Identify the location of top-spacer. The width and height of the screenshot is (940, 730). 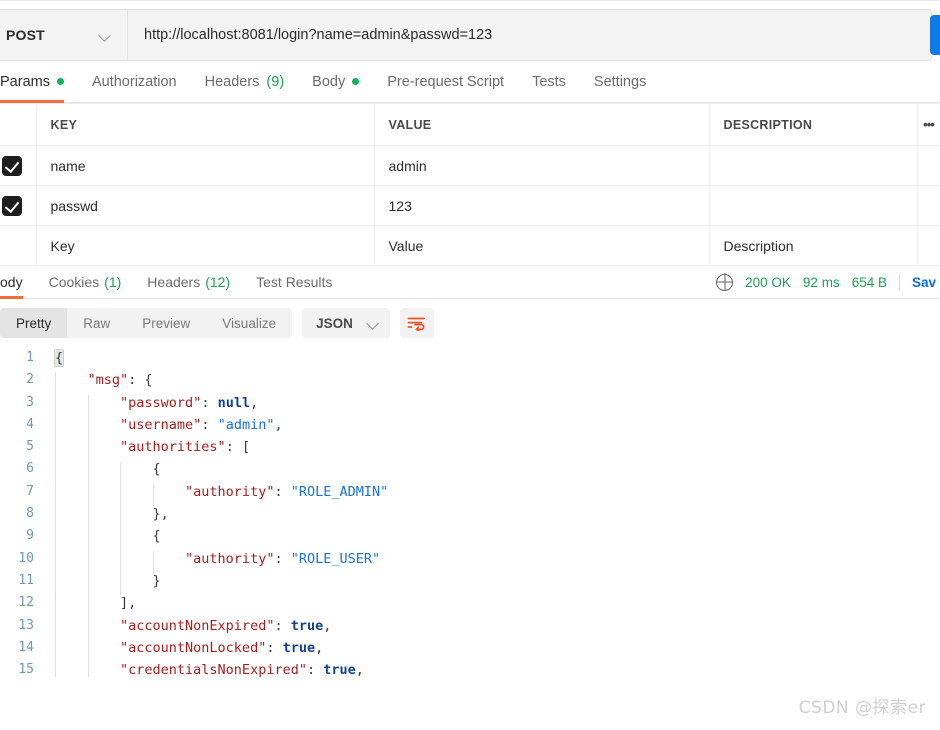
(470, 5).